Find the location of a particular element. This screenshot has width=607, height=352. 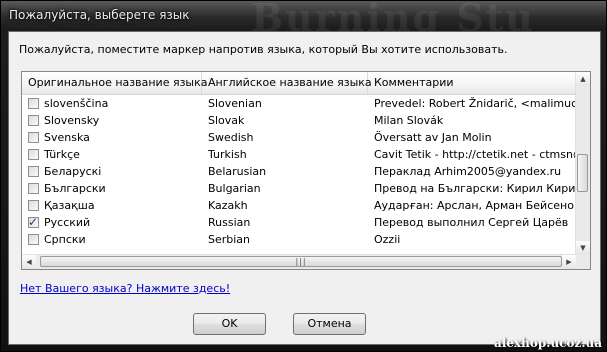

checkmark-icon: ✓ is located at coordinates (33, 222).